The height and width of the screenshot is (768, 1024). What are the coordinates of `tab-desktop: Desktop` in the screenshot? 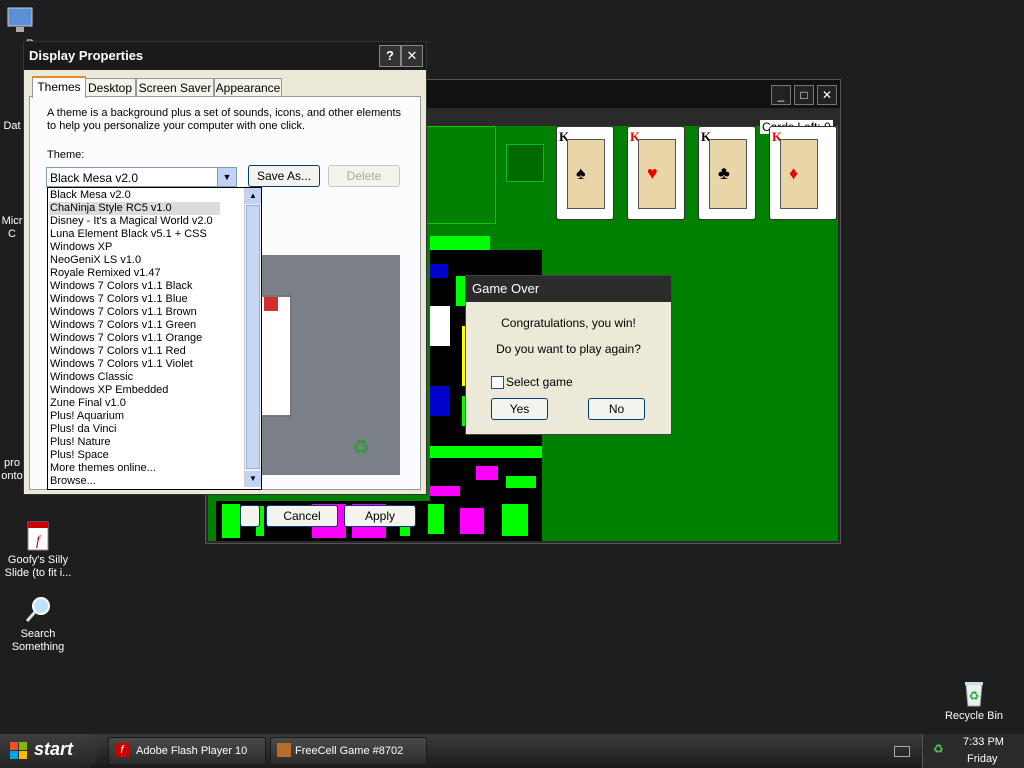 It's located at (110, 87).